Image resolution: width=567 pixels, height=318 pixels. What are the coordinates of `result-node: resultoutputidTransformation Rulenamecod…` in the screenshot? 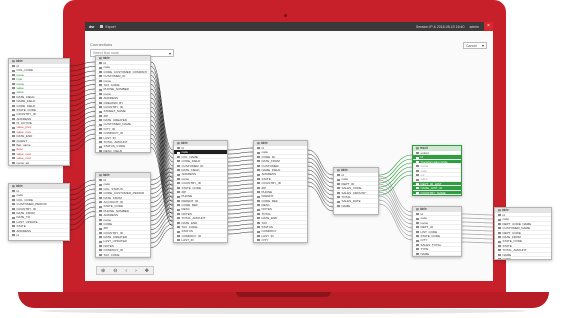 It's located at (437, 170).